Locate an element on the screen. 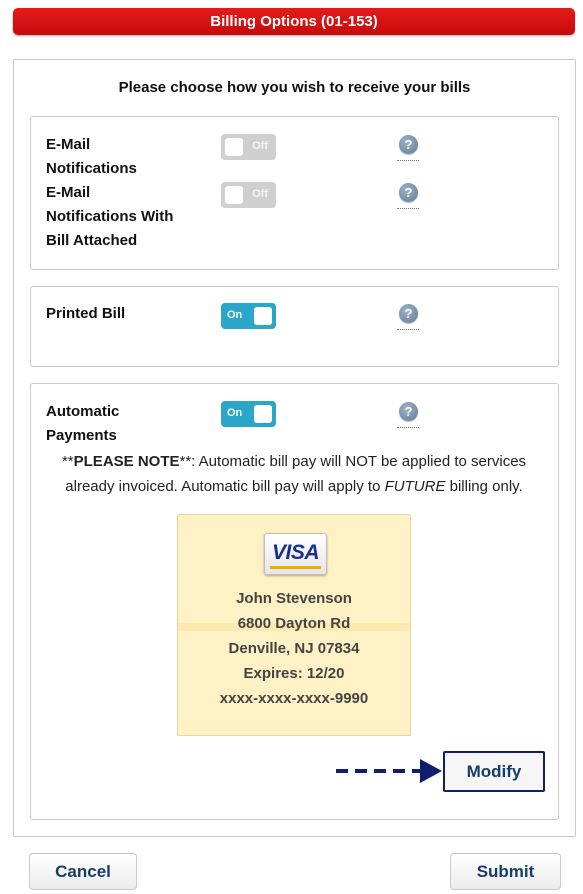 This screenshot has width=583, height=894. label-line: Payments is located at coordinates (81, 435).